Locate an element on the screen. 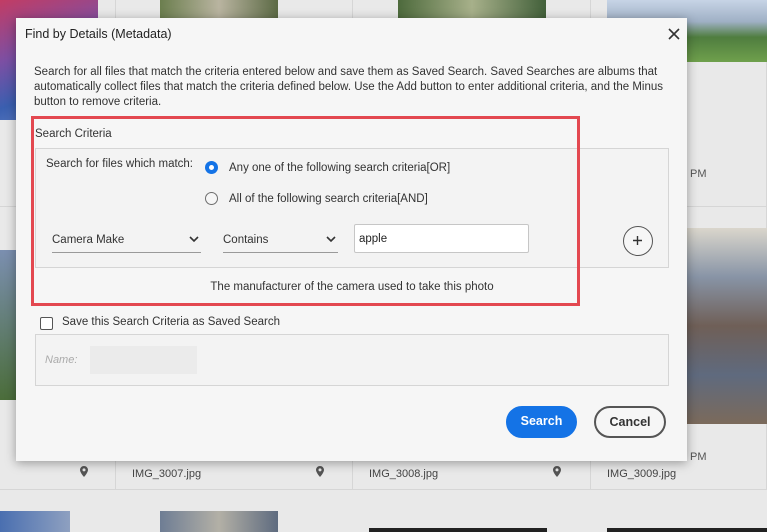 The image size is (767, 532). cancel-button: Cancel is located at coordinates (630, 422).